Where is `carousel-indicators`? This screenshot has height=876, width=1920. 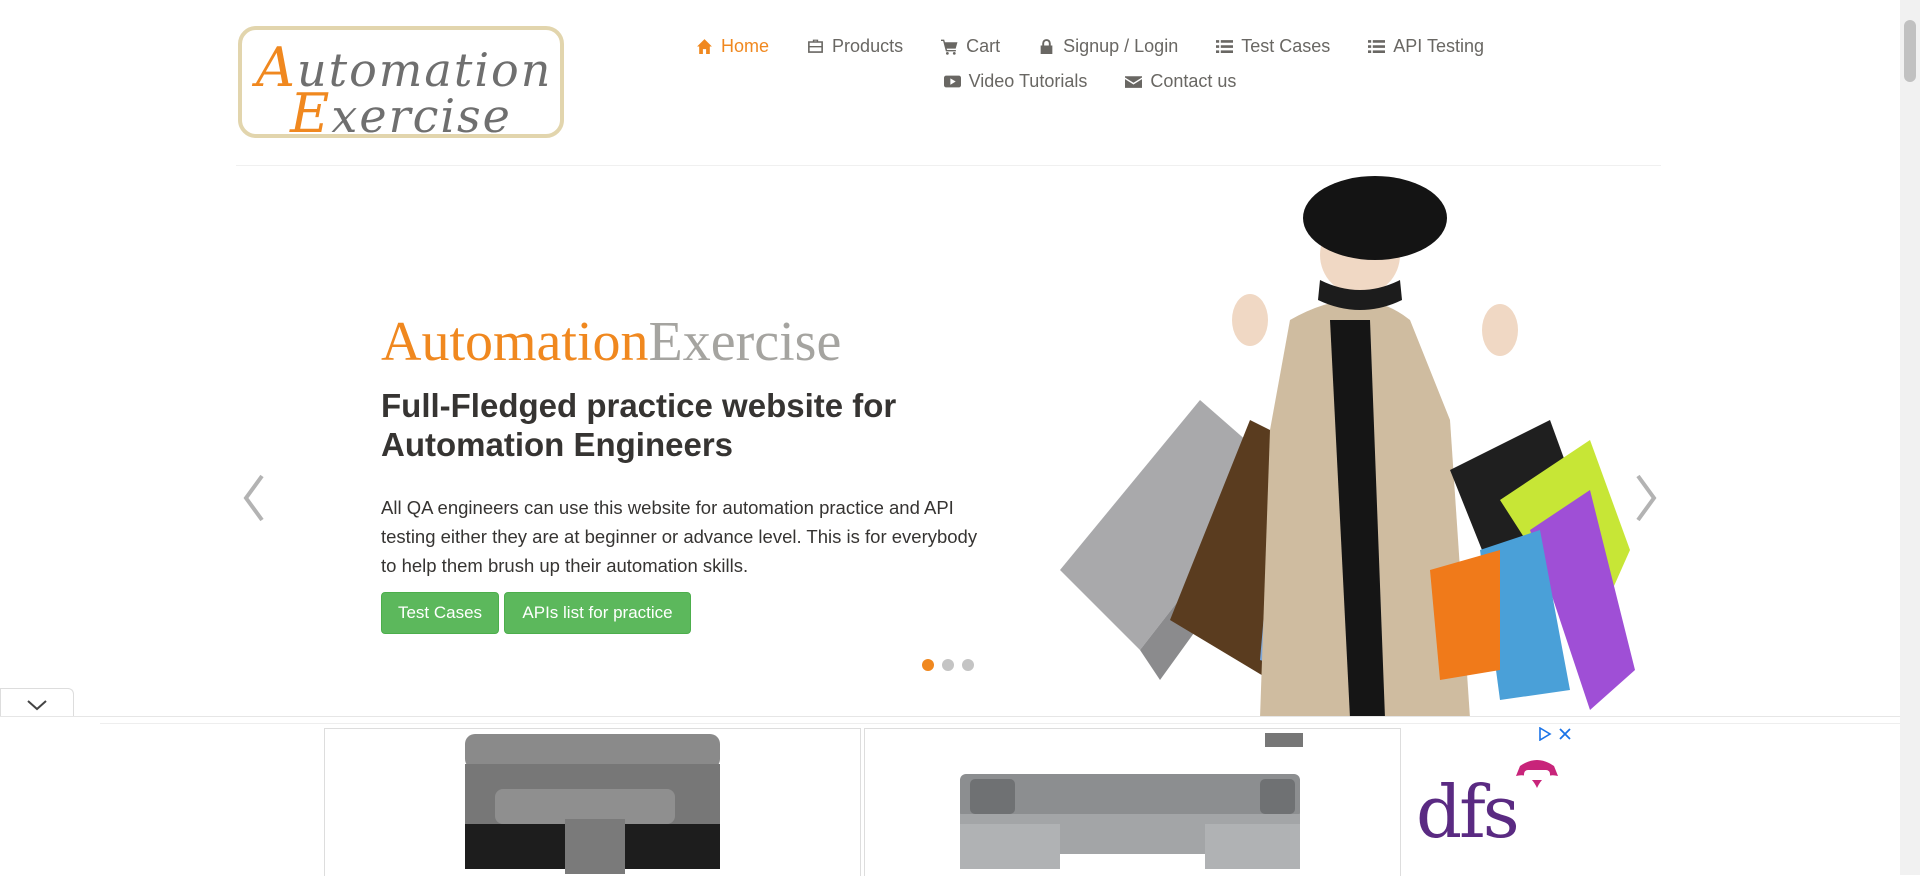 carousel-indicators is located at coordinates (948, 665).